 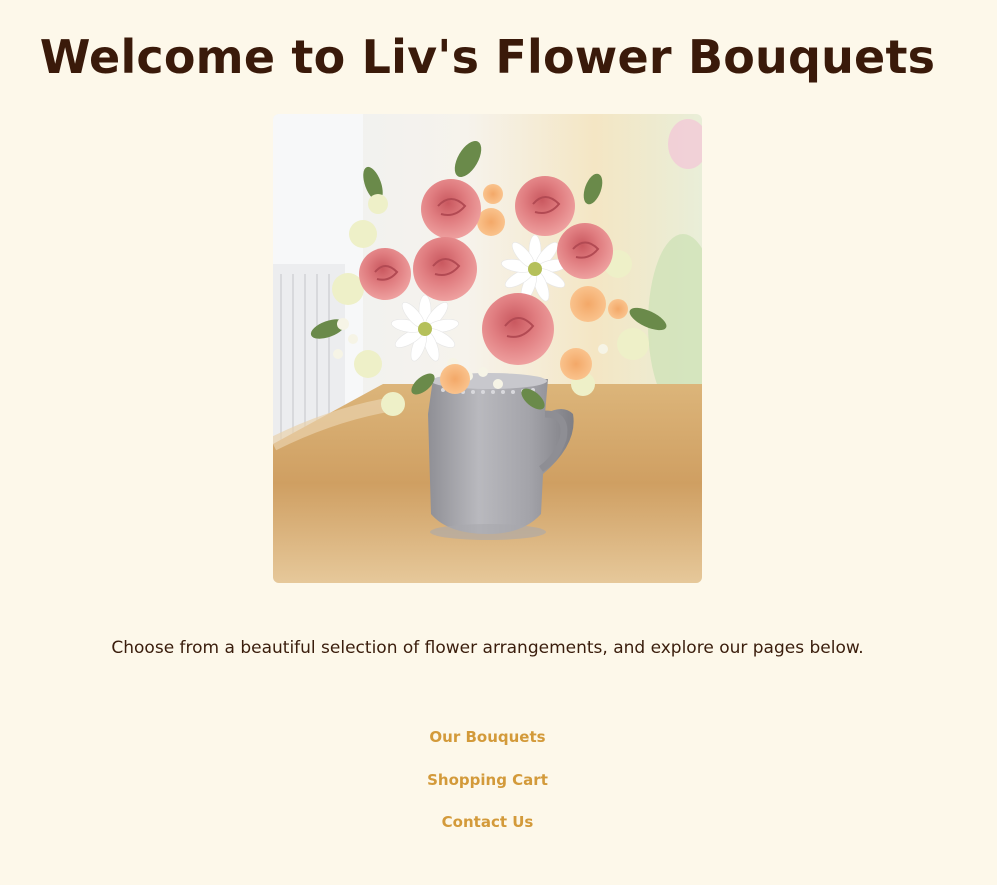 What do you see at coordinates (487, 780) in the screenshot?
I see `nav-link-shopping-cart: Shopping Cart` at bounding box center [487, 780].